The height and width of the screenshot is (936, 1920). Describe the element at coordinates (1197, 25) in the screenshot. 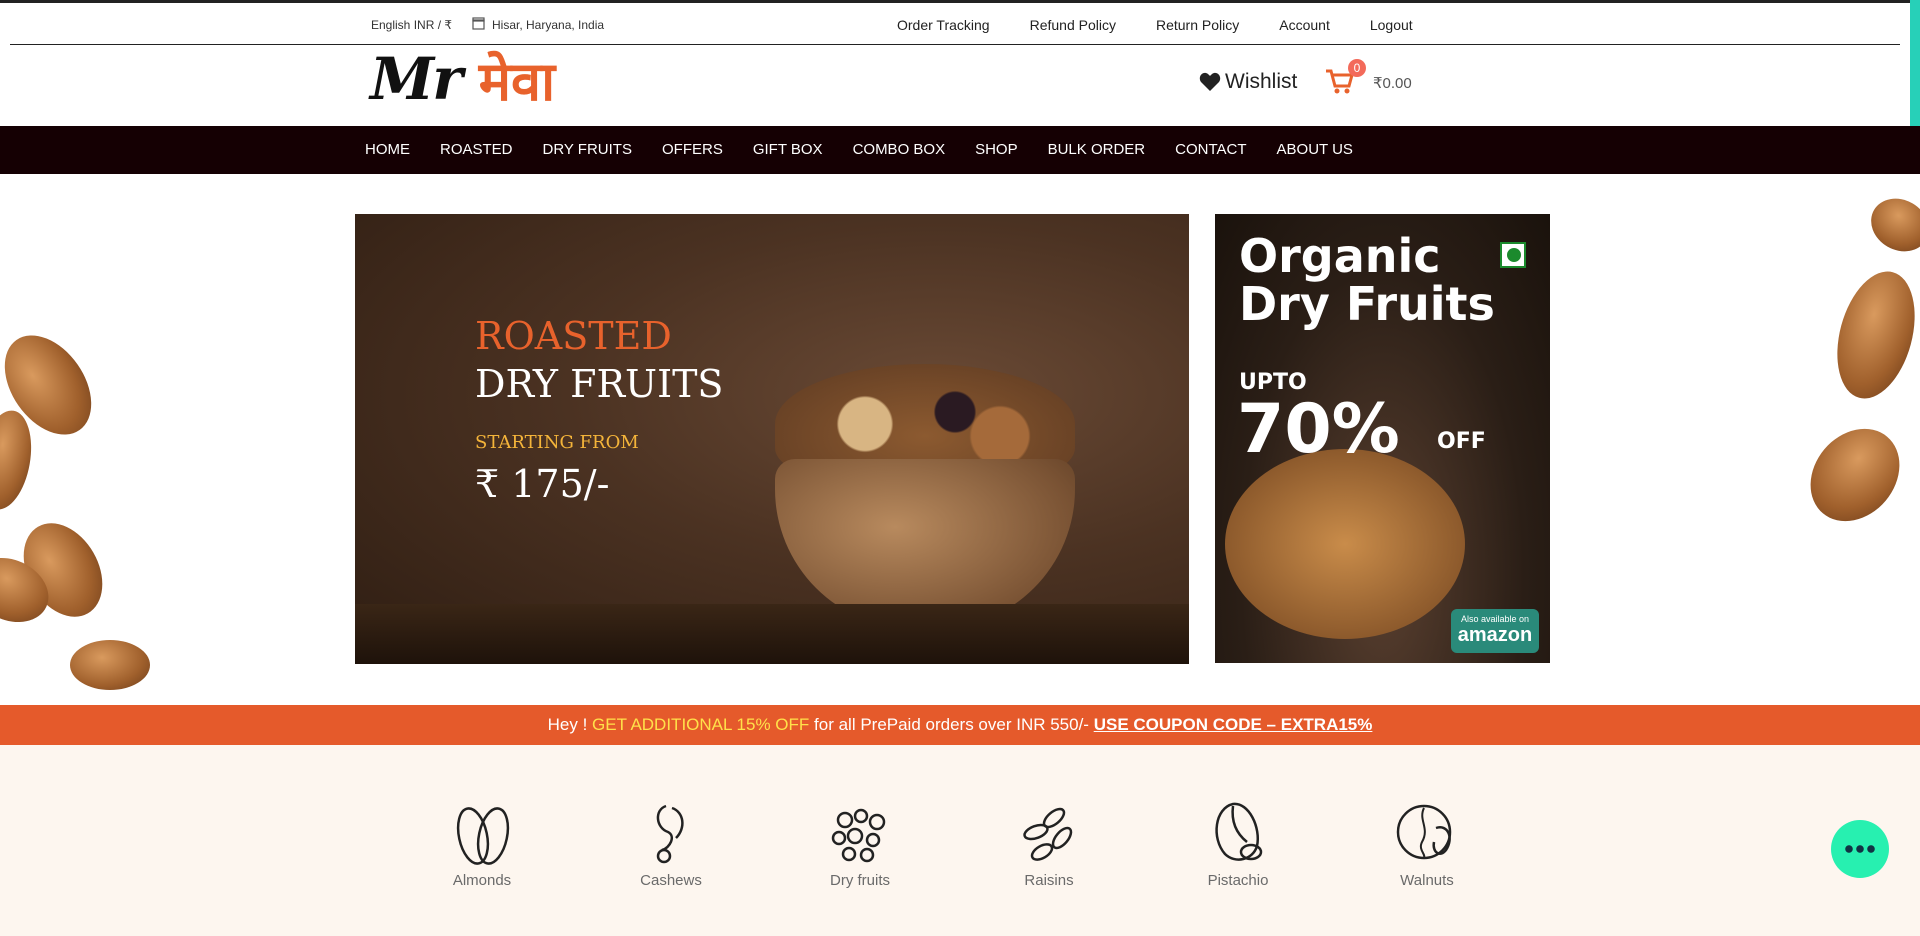

I see `return-policy-link: Return Policy` at that location.